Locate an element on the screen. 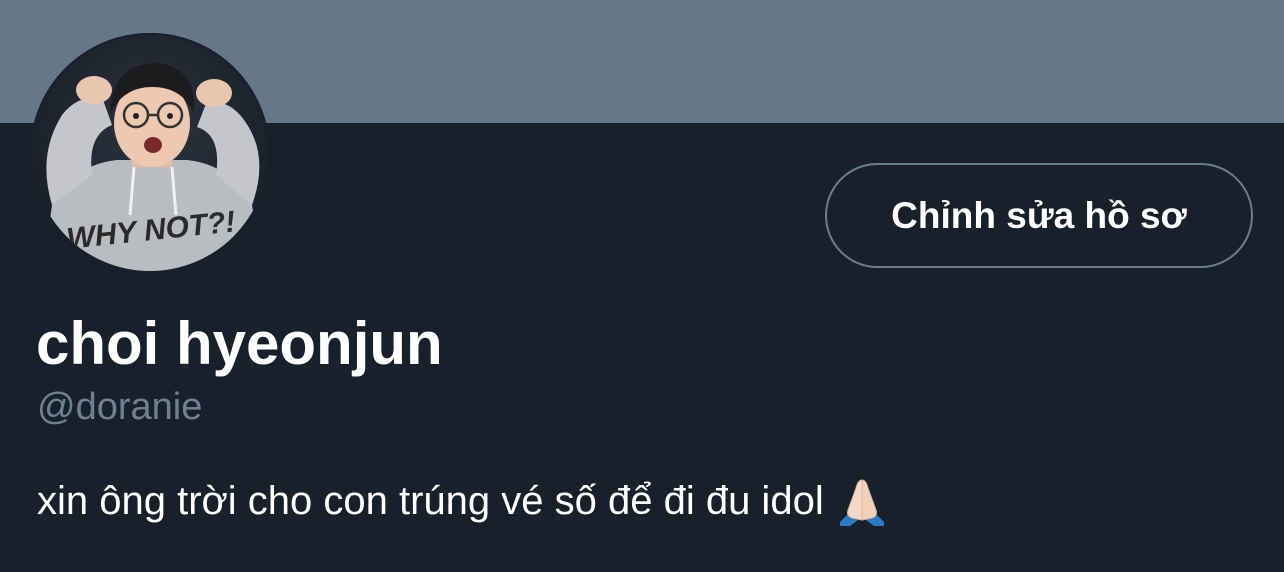 This screenshot has height=572, width=1284. display-name: choi hyeonjun is located at coordinates (239, 343).